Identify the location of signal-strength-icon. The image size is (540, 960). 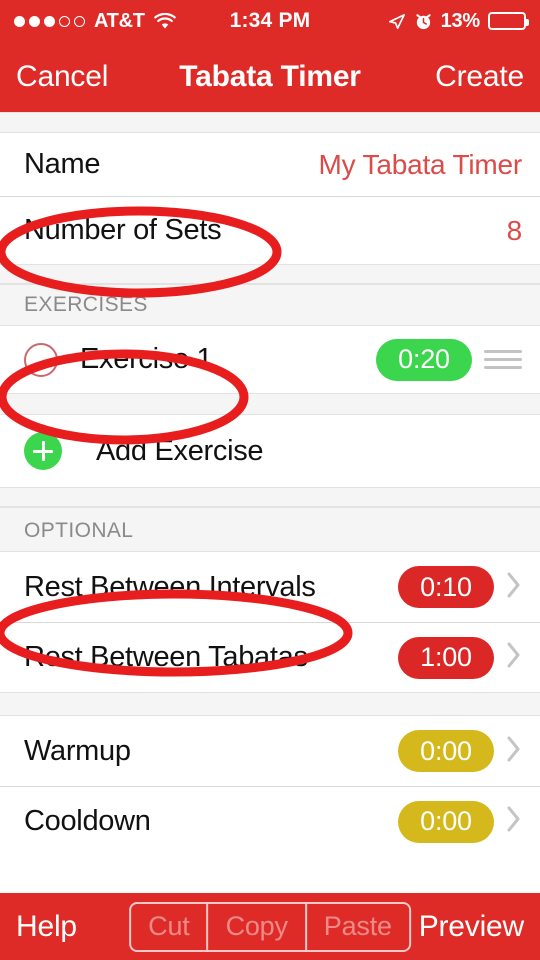
(49, 21).